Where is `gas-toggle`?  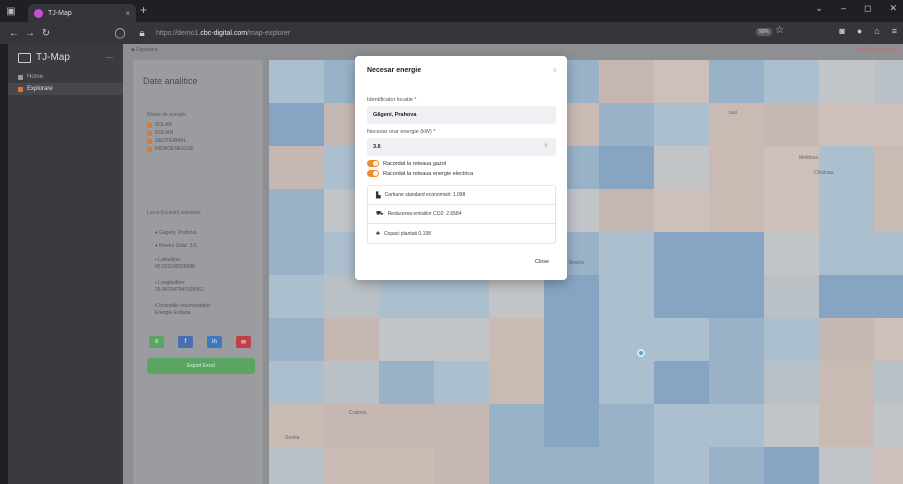 gas-toggle is located at coordinates (373, 163).